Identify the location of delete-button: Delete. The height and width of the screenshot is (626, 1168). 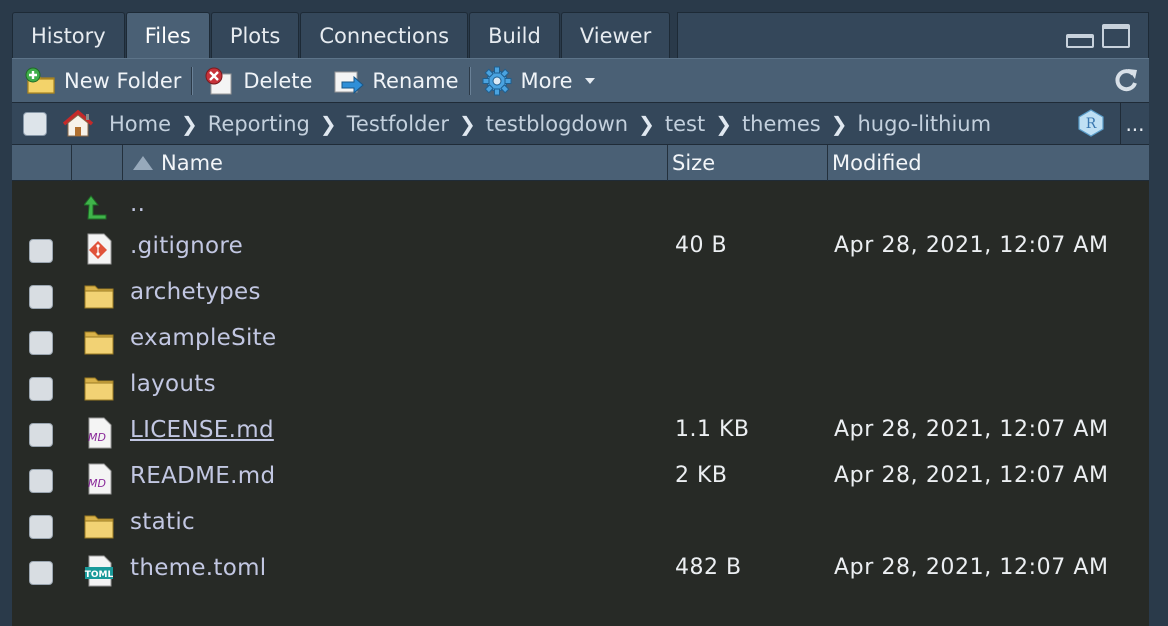
(257, 81).